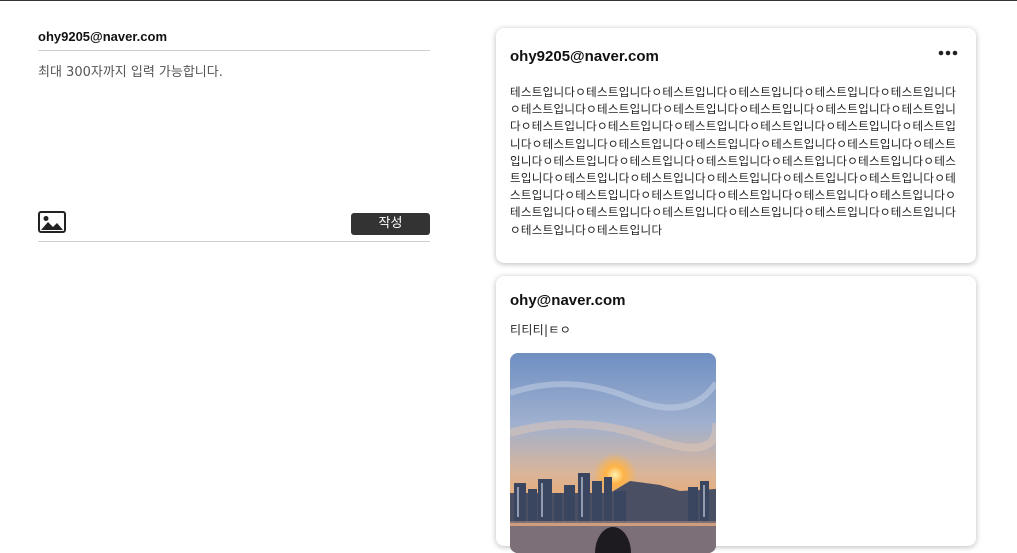  Describe the element at coordinates (234, 226) in the screenshot. I see `composer-toolbar: 작성` at that location.